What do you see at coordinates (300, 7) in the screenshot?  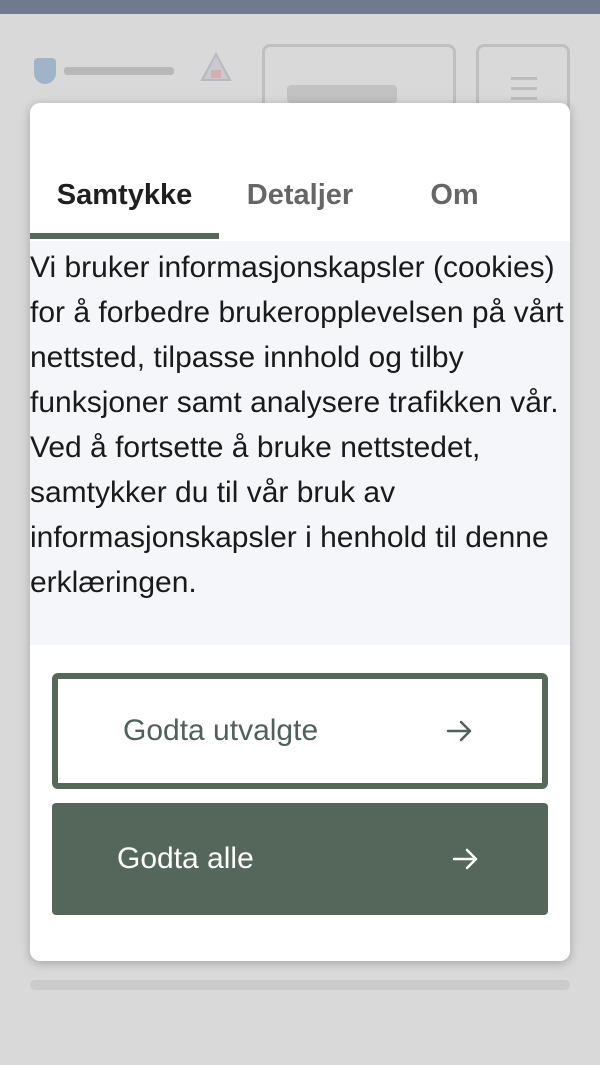 I see `site-header-bar` at bounding box center [300, 7].